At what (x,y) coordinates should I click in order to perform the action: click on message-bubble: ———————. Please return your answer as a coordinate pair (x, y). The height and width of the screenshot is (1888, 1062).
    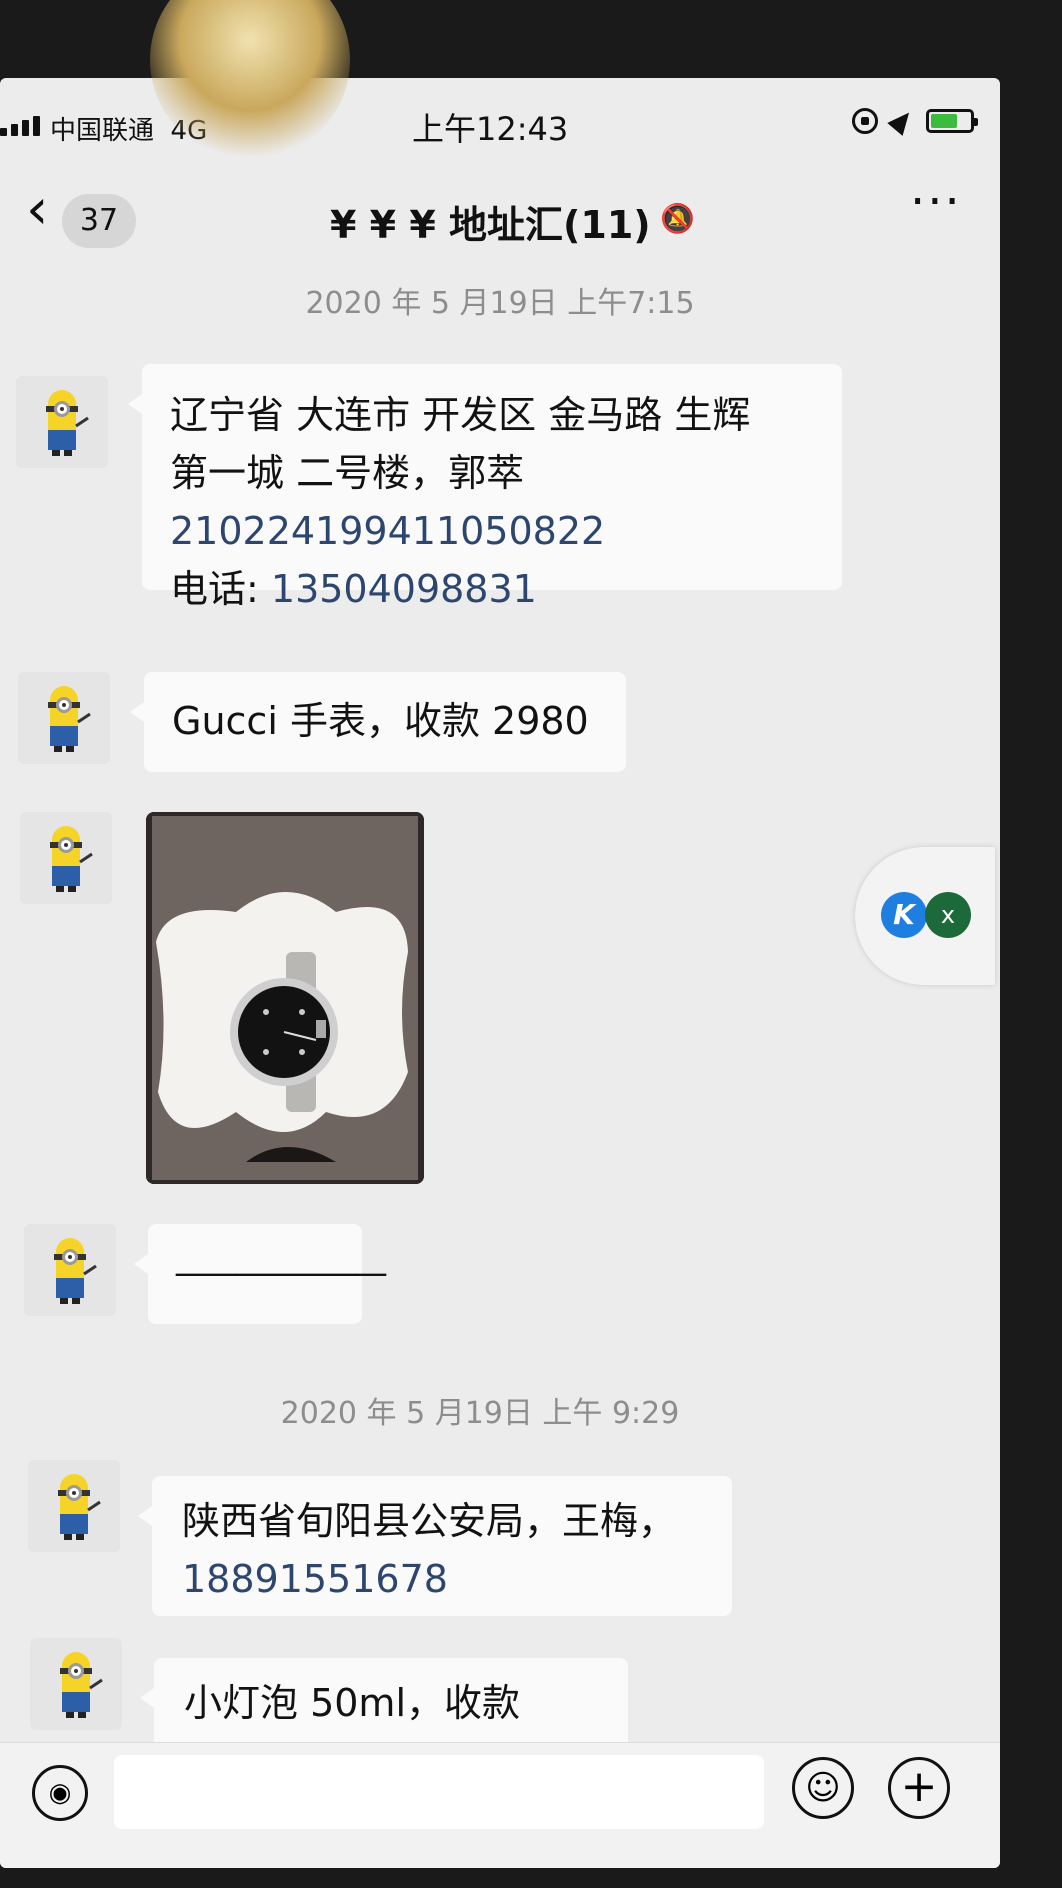
    Looking at the image, I should click on (261, 1274).